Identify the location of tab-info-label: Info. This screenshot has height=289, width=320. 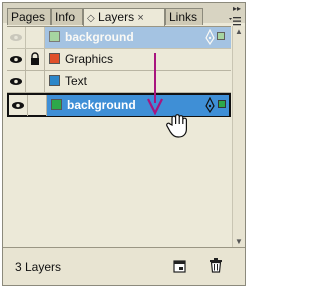
(65, 17).